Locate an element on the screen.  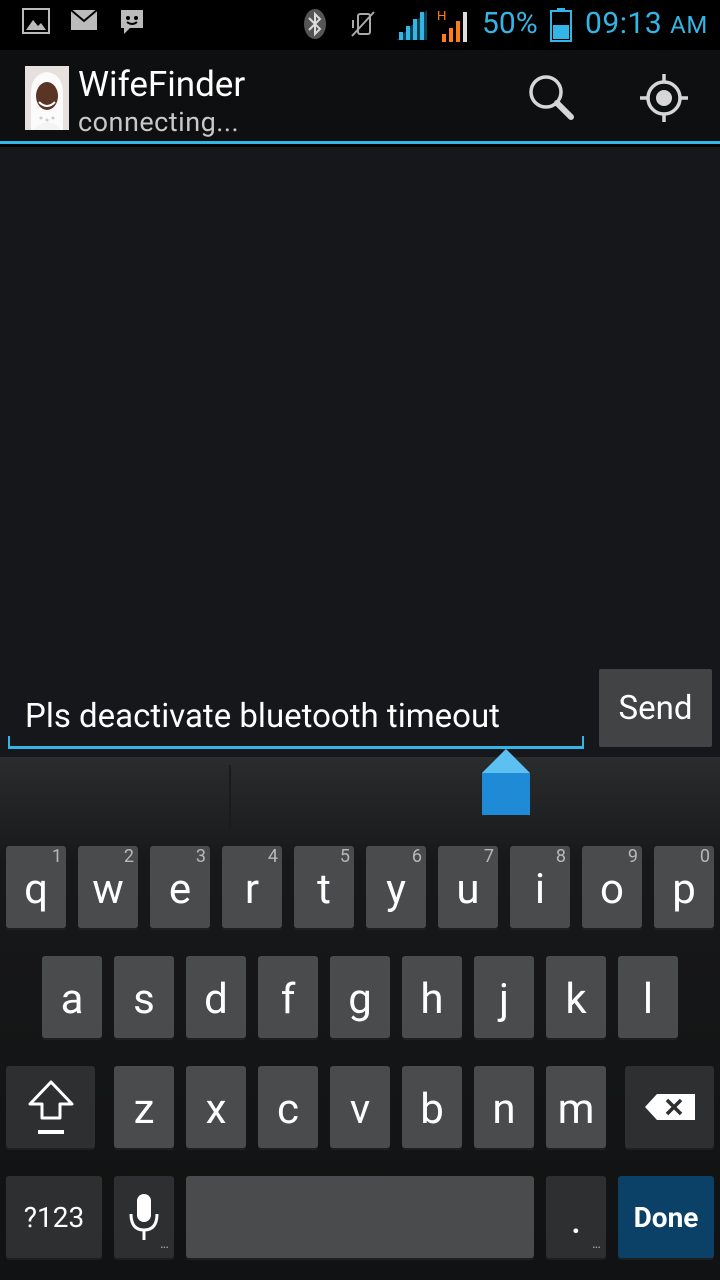
suggestion-strip is located at coordinates (360, 796).